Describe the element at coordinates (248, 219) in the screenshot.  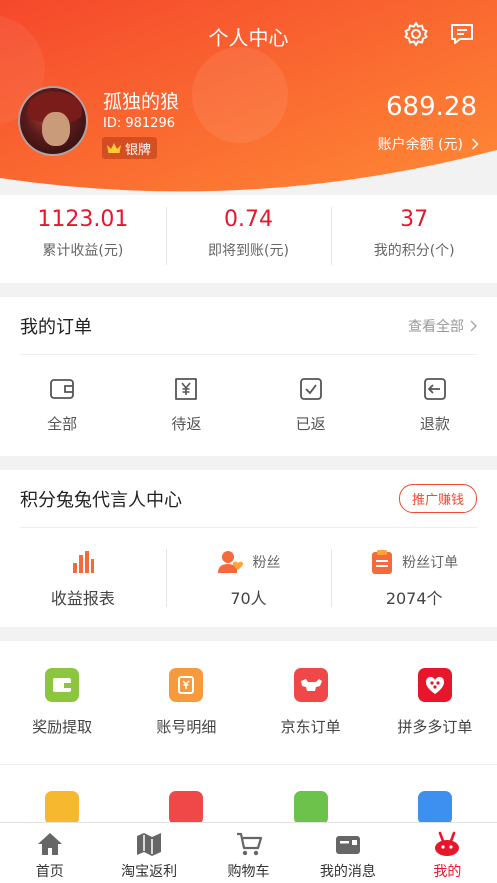
I see `stat-value: 0.74` at that location.